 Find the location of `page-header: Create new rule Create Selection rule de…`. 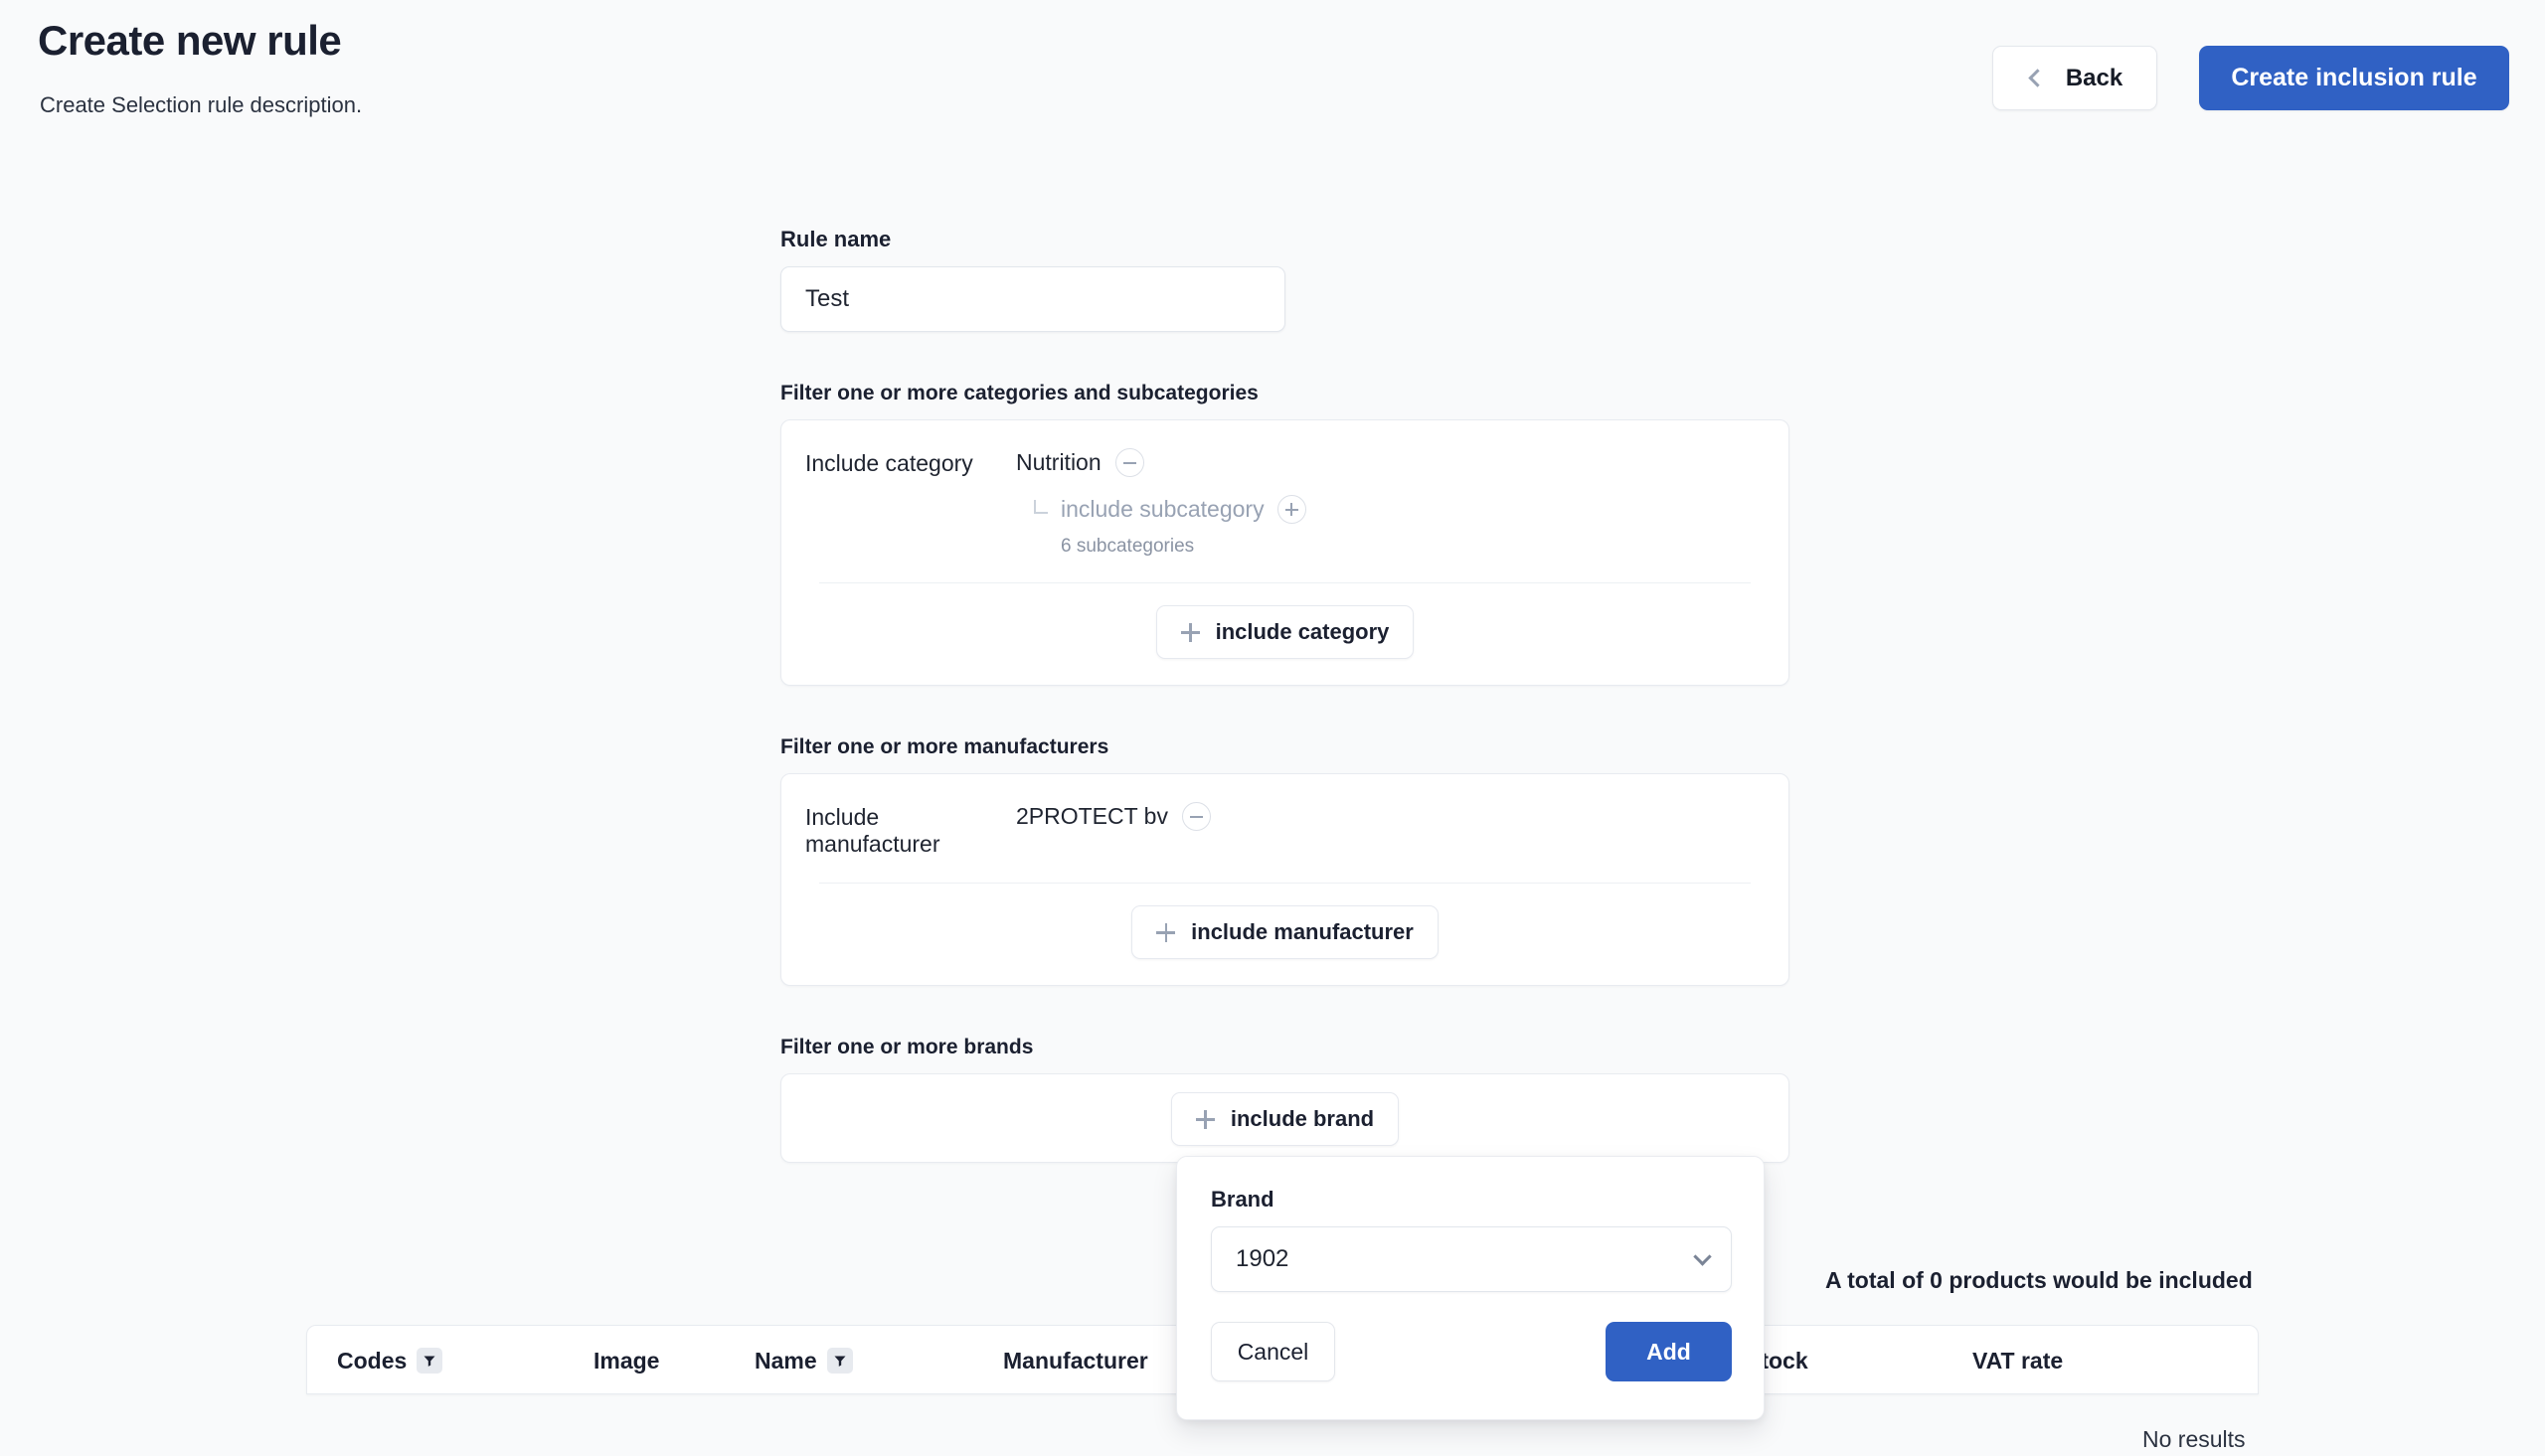

page-header: Create new rule Create Selection rule de… is located at coordinates (1272, 77).